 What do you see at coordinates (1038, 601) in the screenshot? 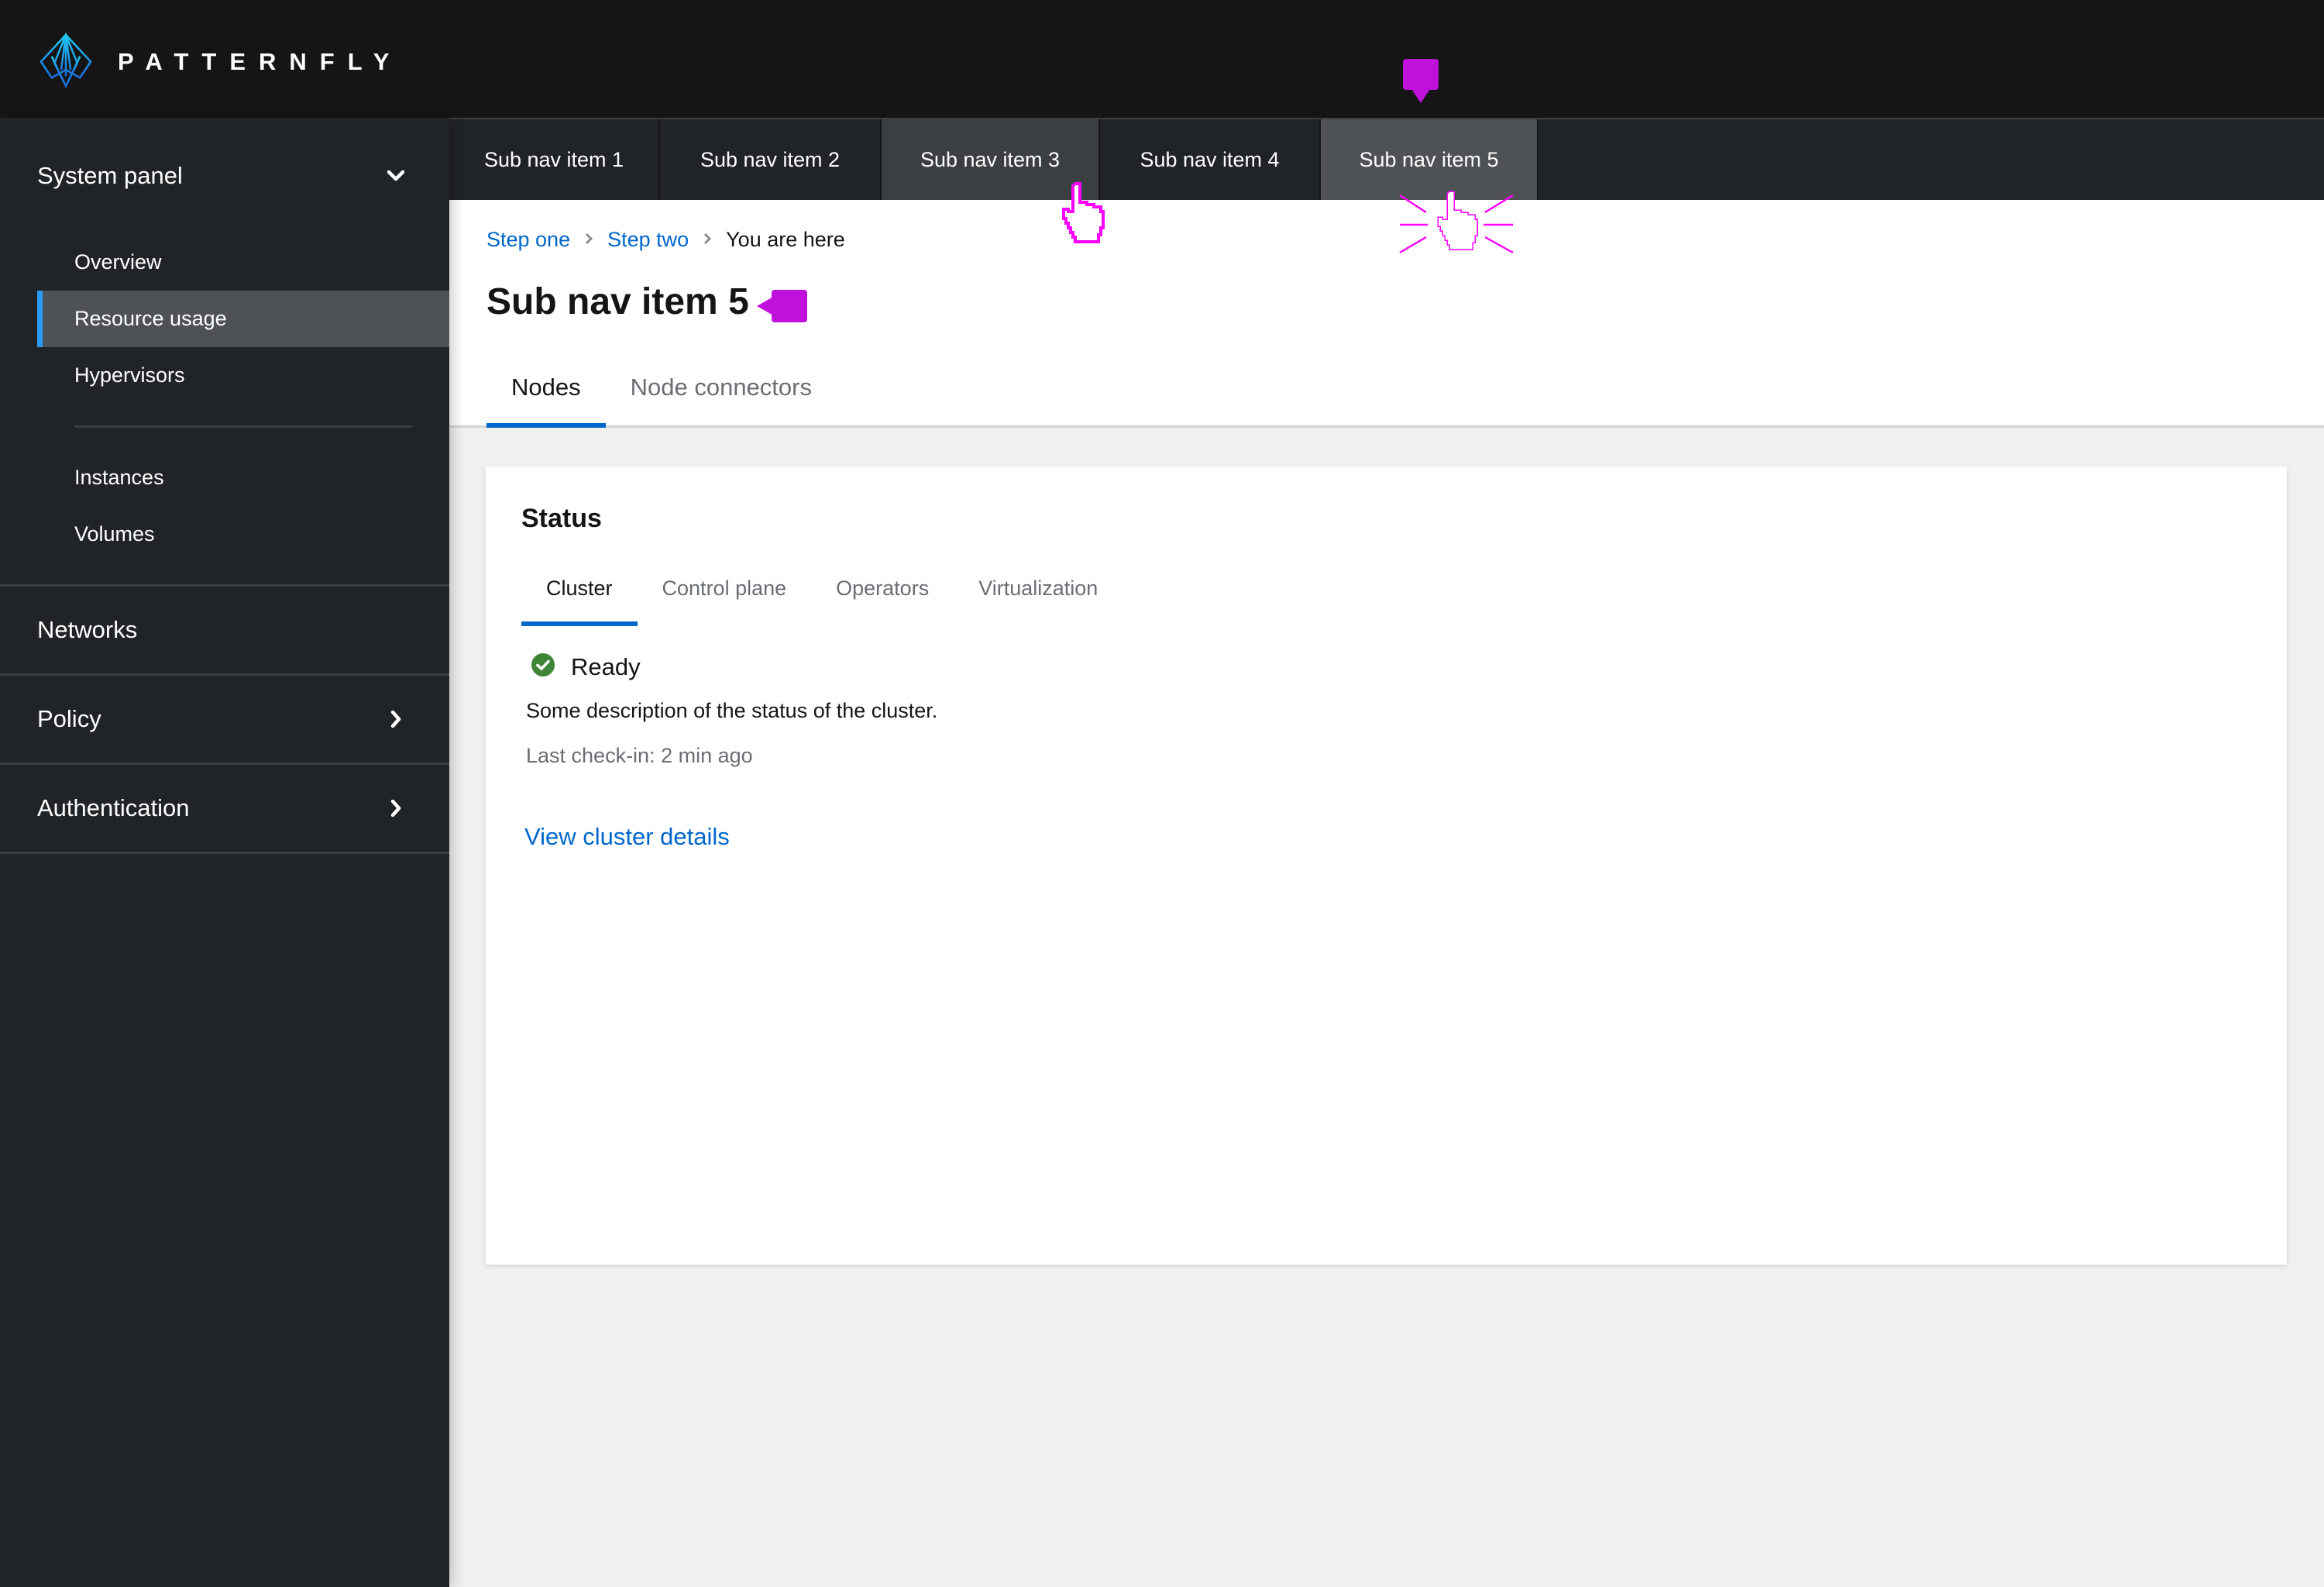
I see `tab-virtualization: Virtualization` at bounding box center [1038, 601].